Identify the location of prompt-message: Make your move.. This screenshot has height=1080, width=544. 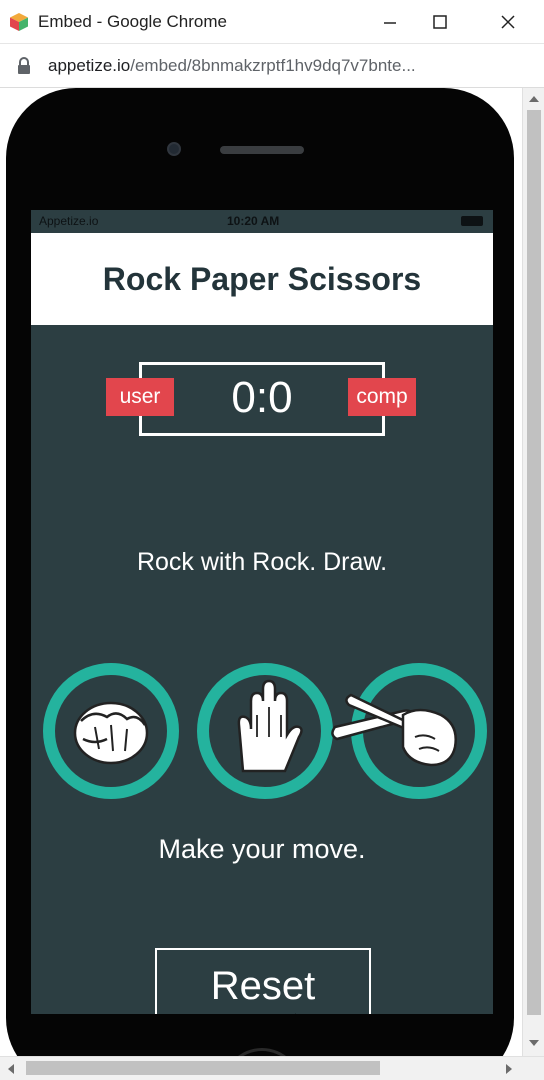
(262, 849).